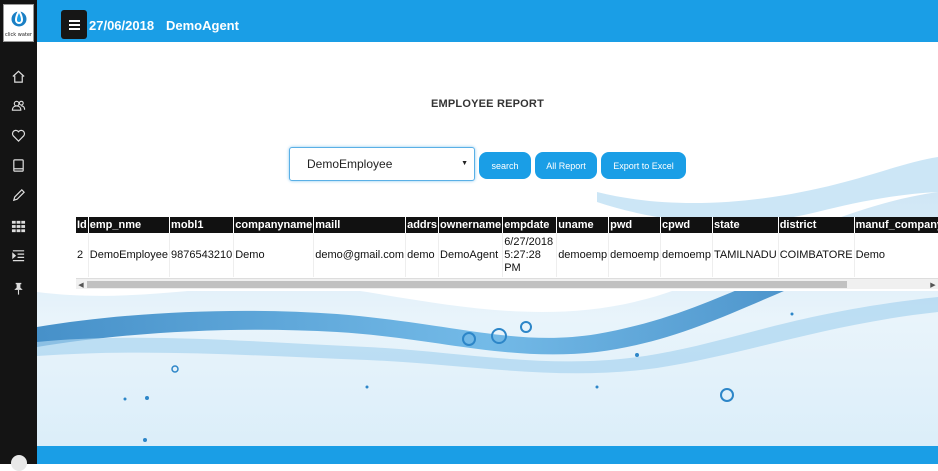 This screenshot has width=938, height=471. What do you see at coordinates (583, 255) in the screenshot?
I see `cell-uname: demoemp` at bounding box center [583, 255].